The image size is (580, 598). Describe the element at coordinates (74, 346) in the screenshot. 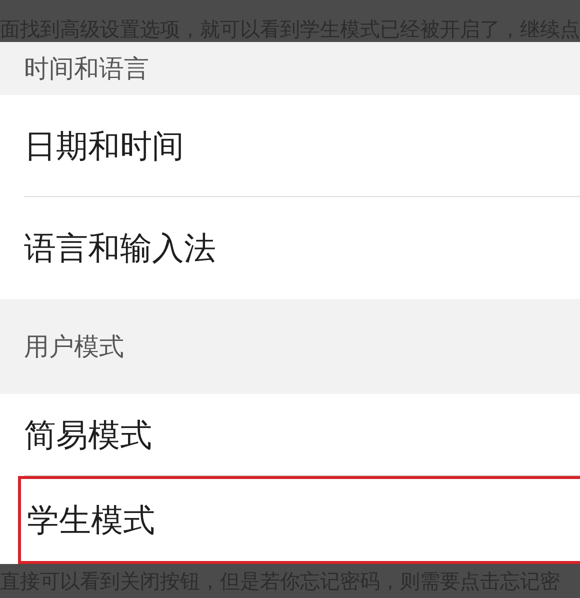

I see `section-title: 用户模式` at that location.